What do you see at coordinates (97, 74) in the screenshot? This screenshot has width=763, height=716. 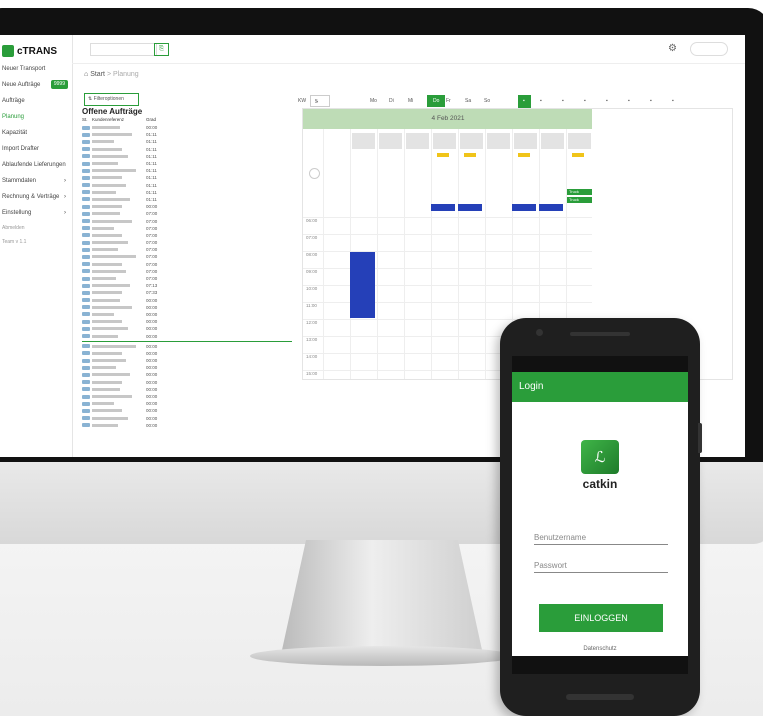 I see `breadcrumb-home: Start` at bounding box center [97, 74].